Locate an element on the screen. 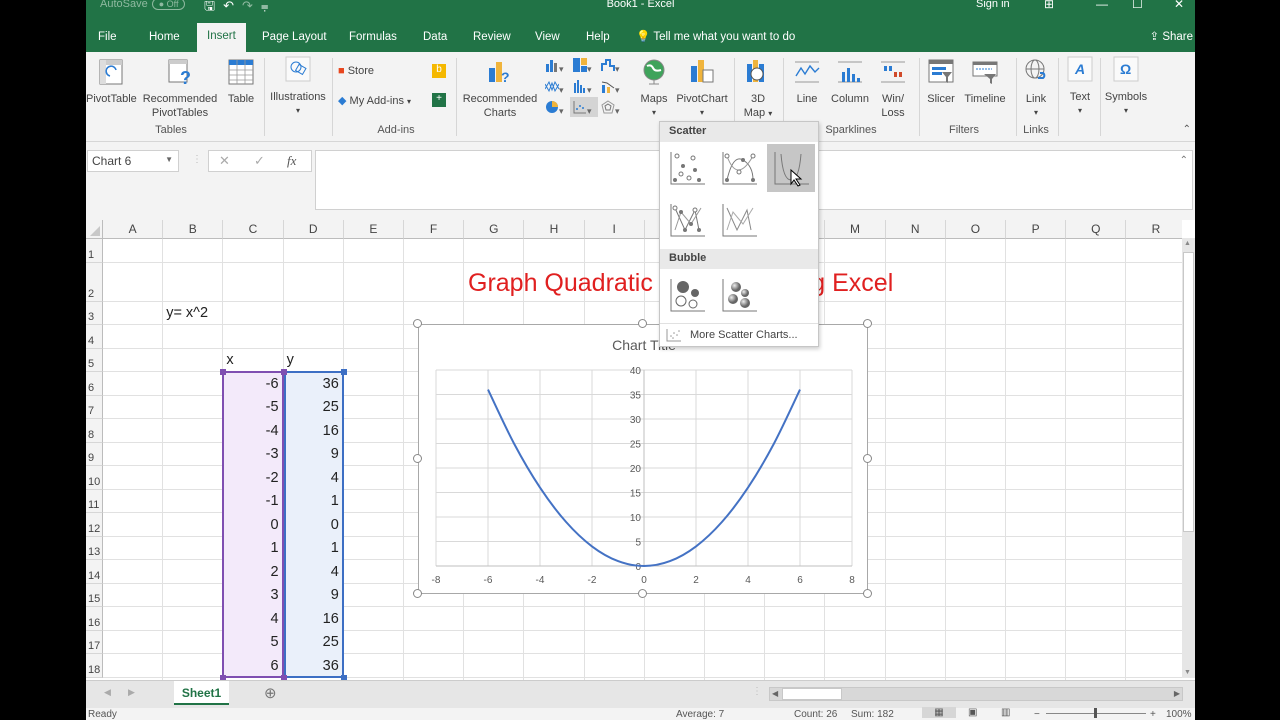 The height and width of the screenshot is (720, 1280). tell-me-search: 💡 Tell me what you want to do is located at coordinates (715, 37).